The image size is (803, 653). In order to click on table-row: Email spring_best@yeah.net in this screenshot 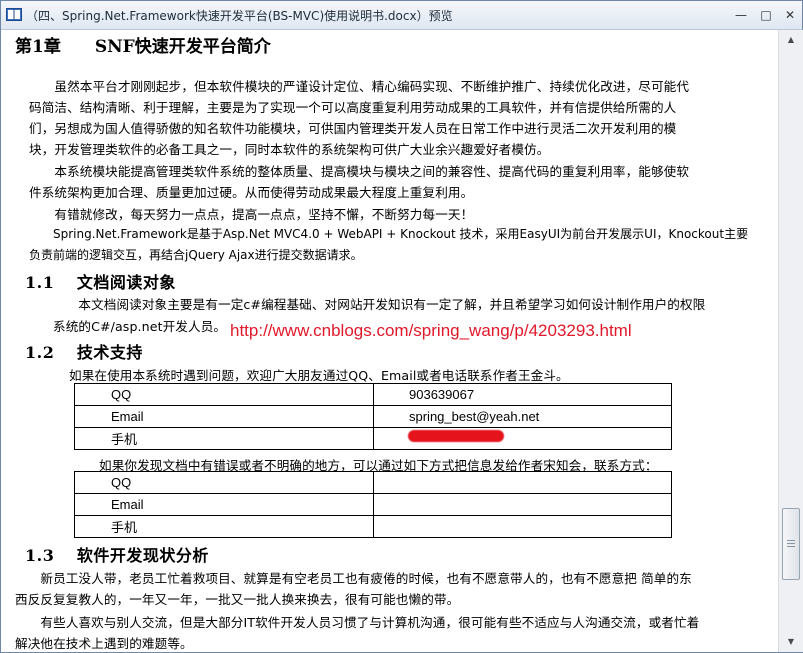, I will do `click(373, 416)`.